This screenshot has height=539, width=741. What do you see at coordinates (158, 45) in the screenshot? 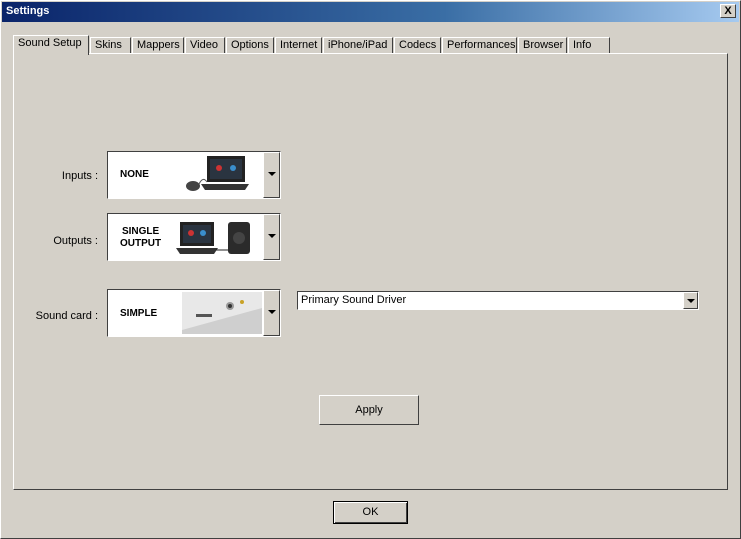
I see `tab-mappers: Mappers` at bounding box center [158, 45].